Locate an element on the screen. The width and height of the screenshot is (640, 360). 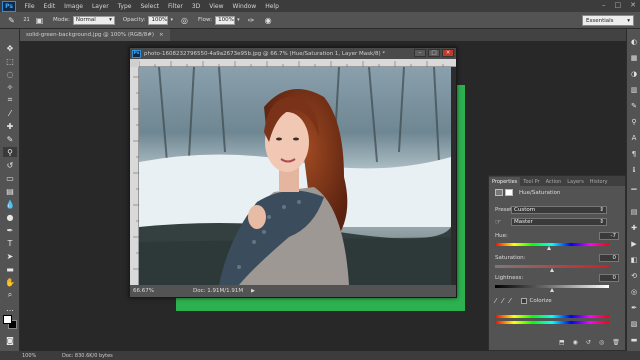
pen-tool-icon: ✒ is located at coordinates (10, 230).